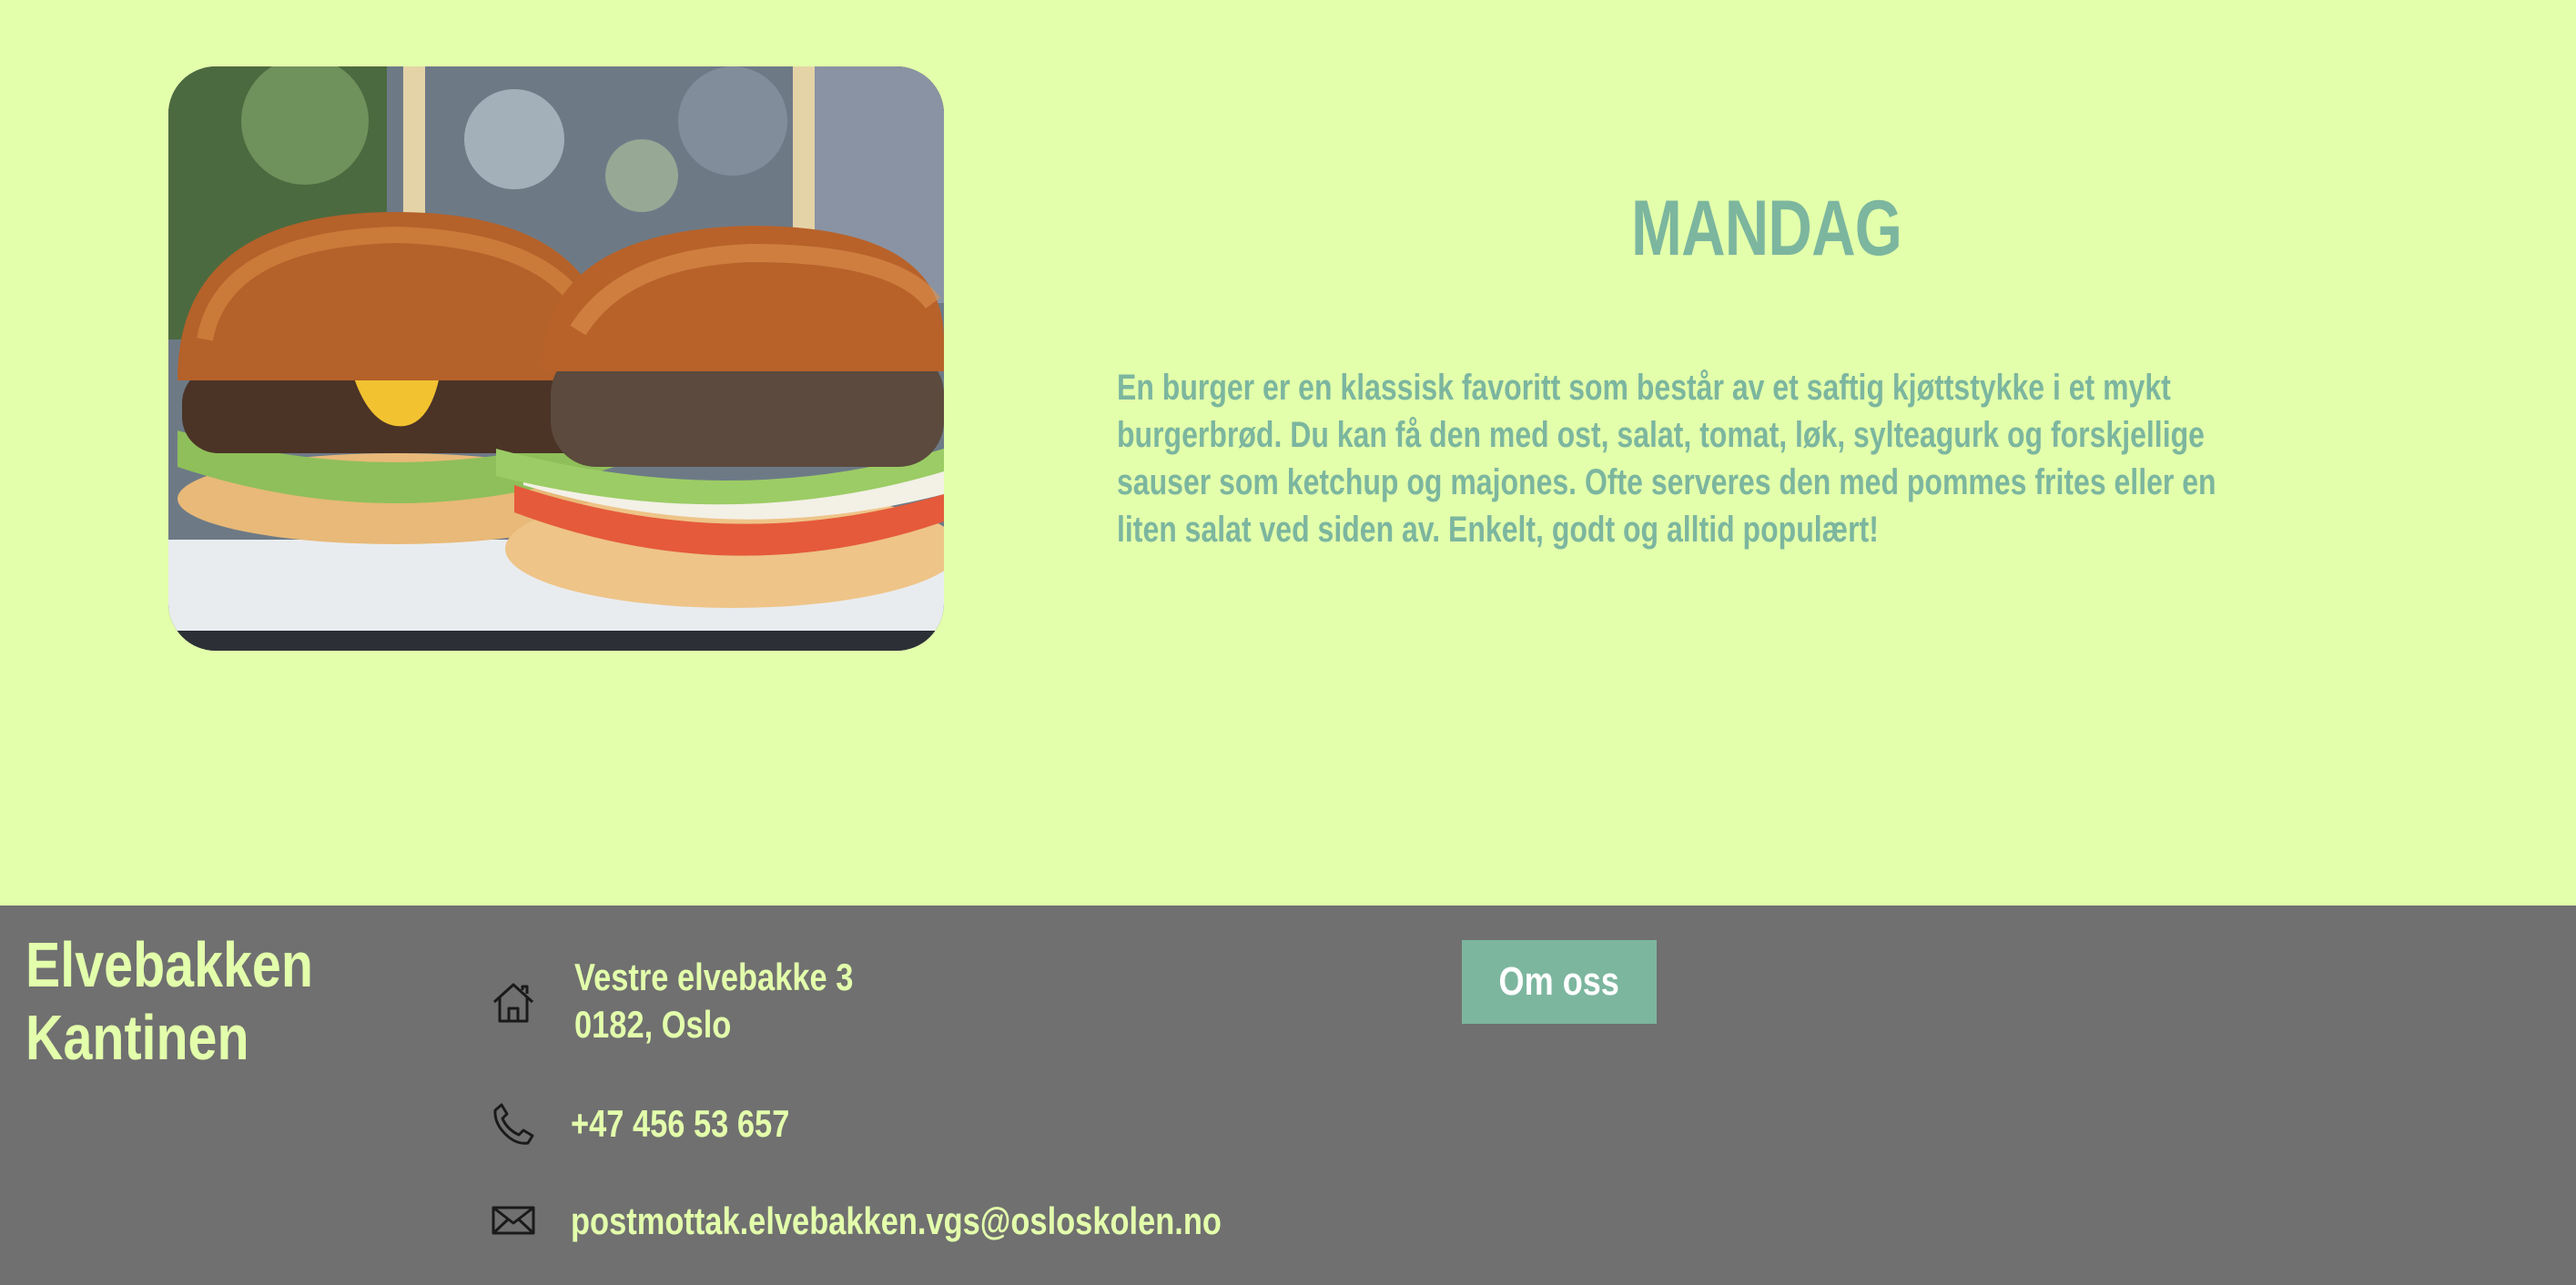 Image resolution: width=2576 pixels, height=1285 pixels. I want to click on burger-photo, so click(556, 358).